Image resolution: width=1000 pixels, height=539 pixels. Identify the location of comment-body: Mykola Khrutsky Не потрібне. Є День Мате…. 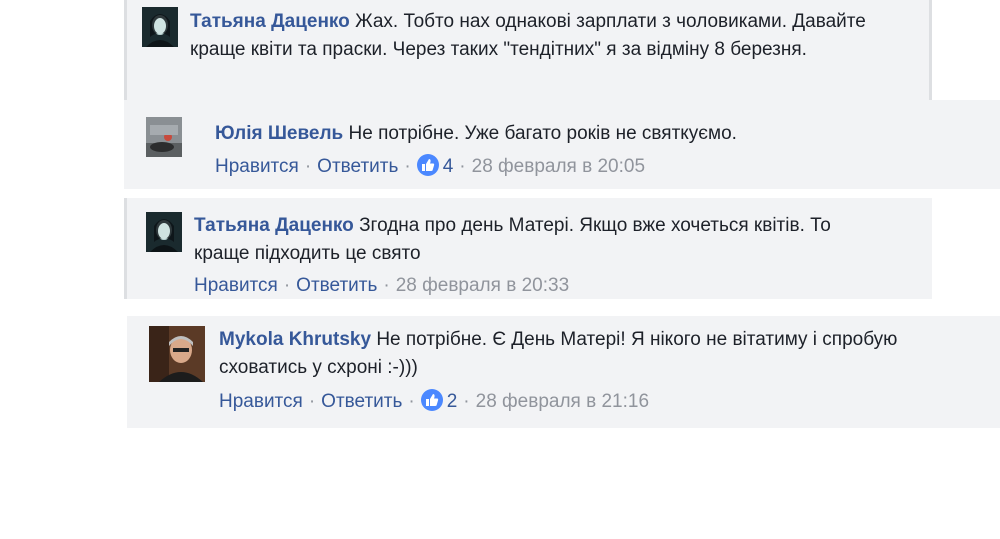
(559, 354).